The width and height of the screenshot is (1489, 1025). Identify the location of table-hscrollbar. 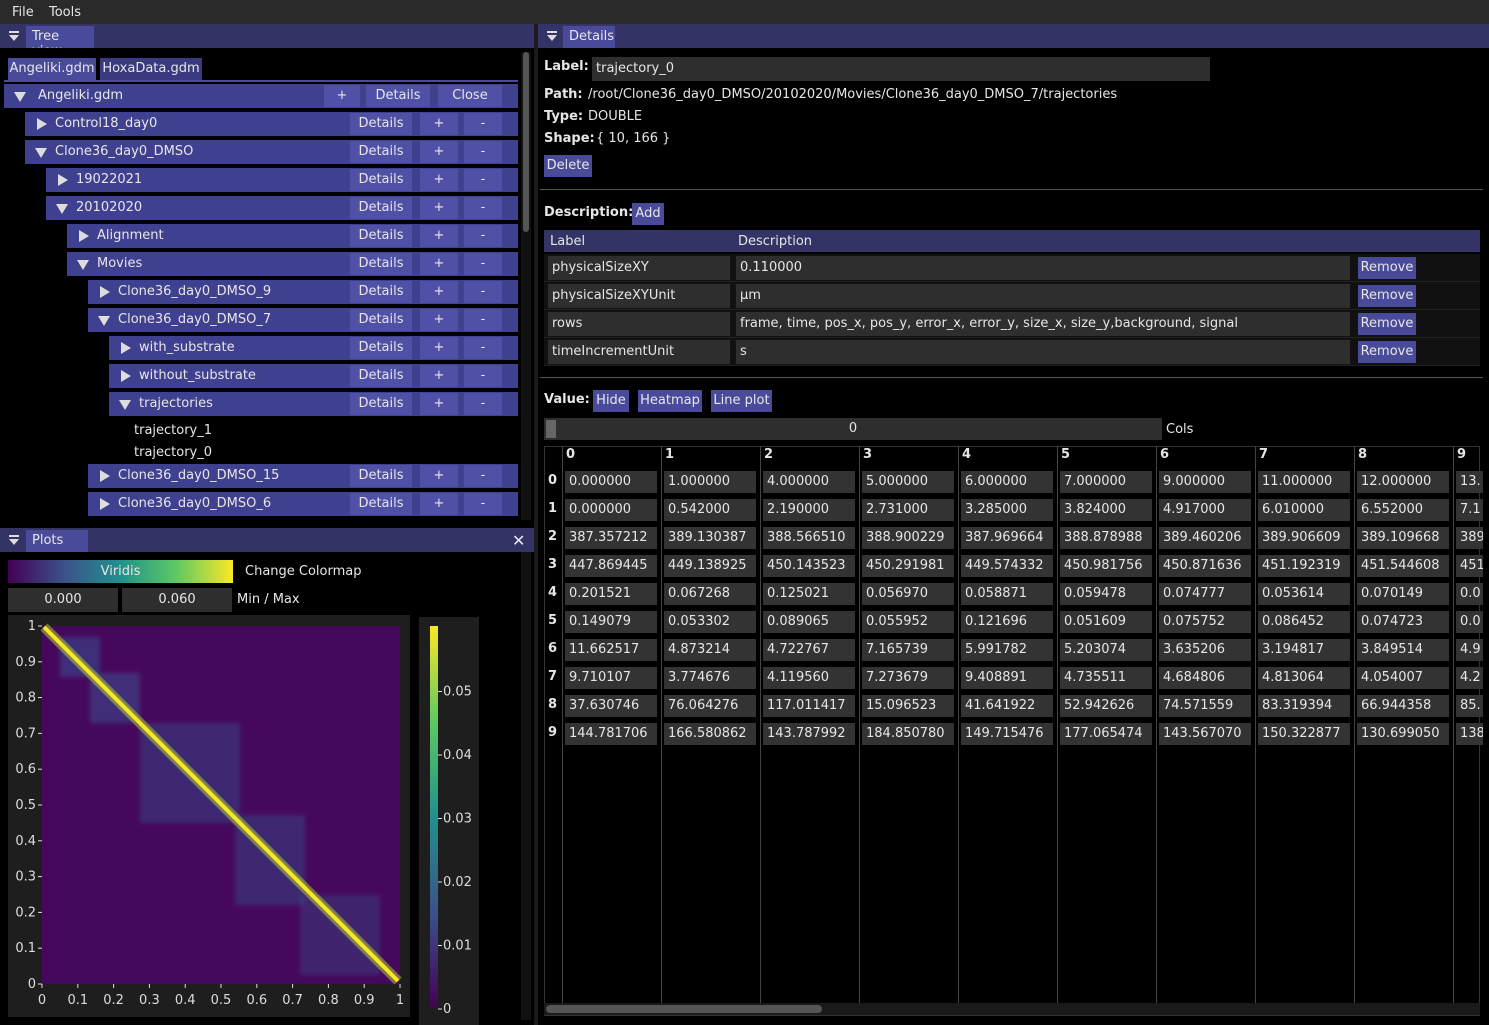
(1012, 1009).